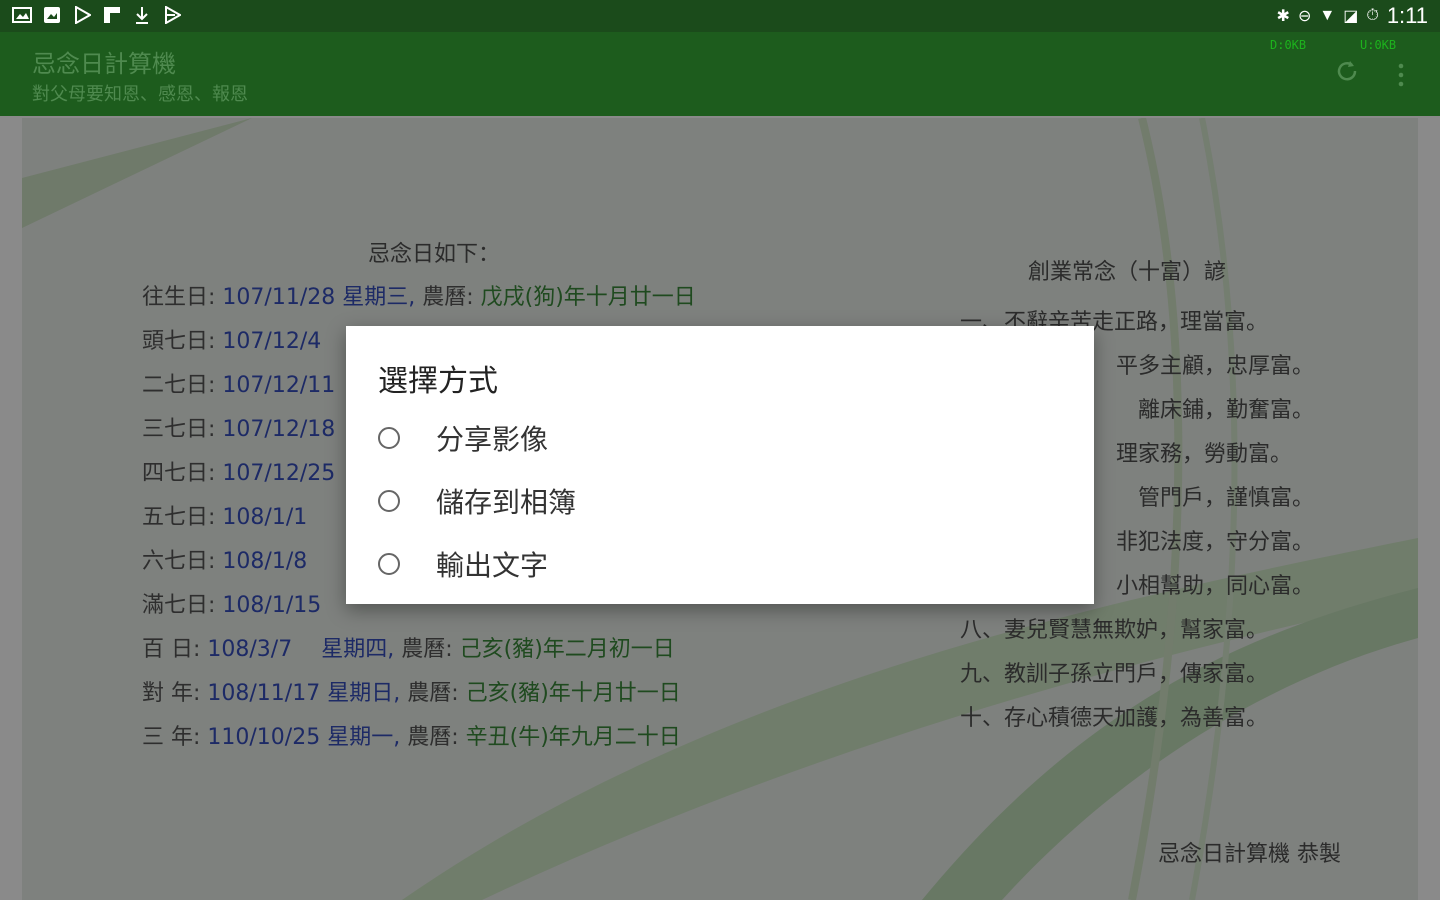 This screenshot has width=1440, height=900. What do you see at coordinates (506, 502) in the screenshot?
I see `option-label: 儲存到相簿` at bounding box center [506, 502].